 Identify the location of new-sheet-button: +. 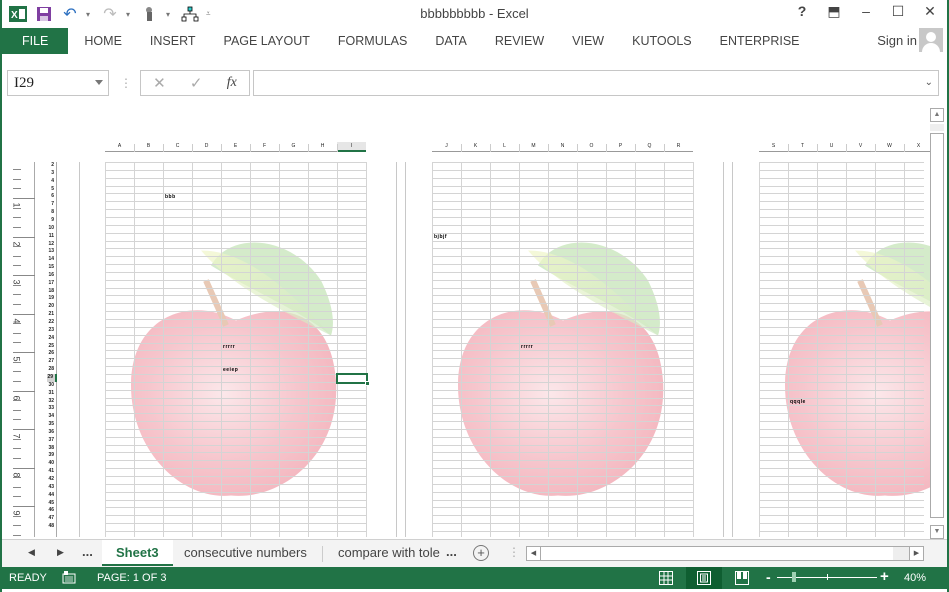
(481, 553).